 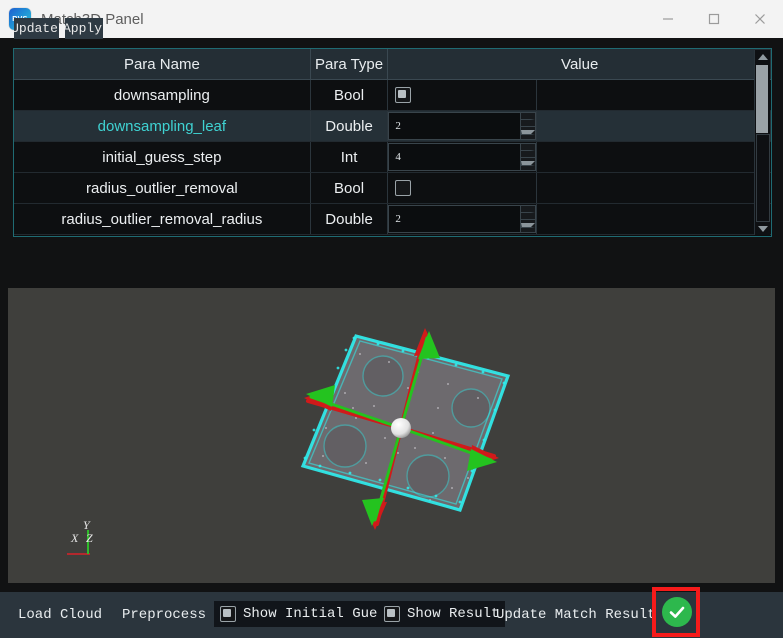 What do you see at coordinates (391, 19) in the screenshot?
I see `title-bar: RVS Match3D Panel` at bounding box center [391, 19].